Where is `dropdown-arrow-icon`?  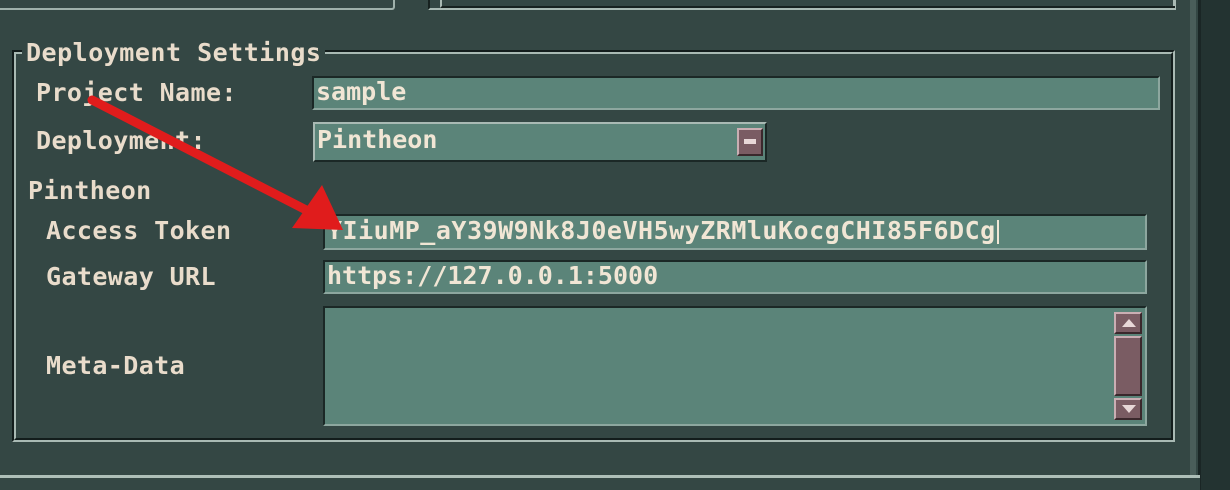
dropdown-arrow-icon is located at coordinates (750, 142).